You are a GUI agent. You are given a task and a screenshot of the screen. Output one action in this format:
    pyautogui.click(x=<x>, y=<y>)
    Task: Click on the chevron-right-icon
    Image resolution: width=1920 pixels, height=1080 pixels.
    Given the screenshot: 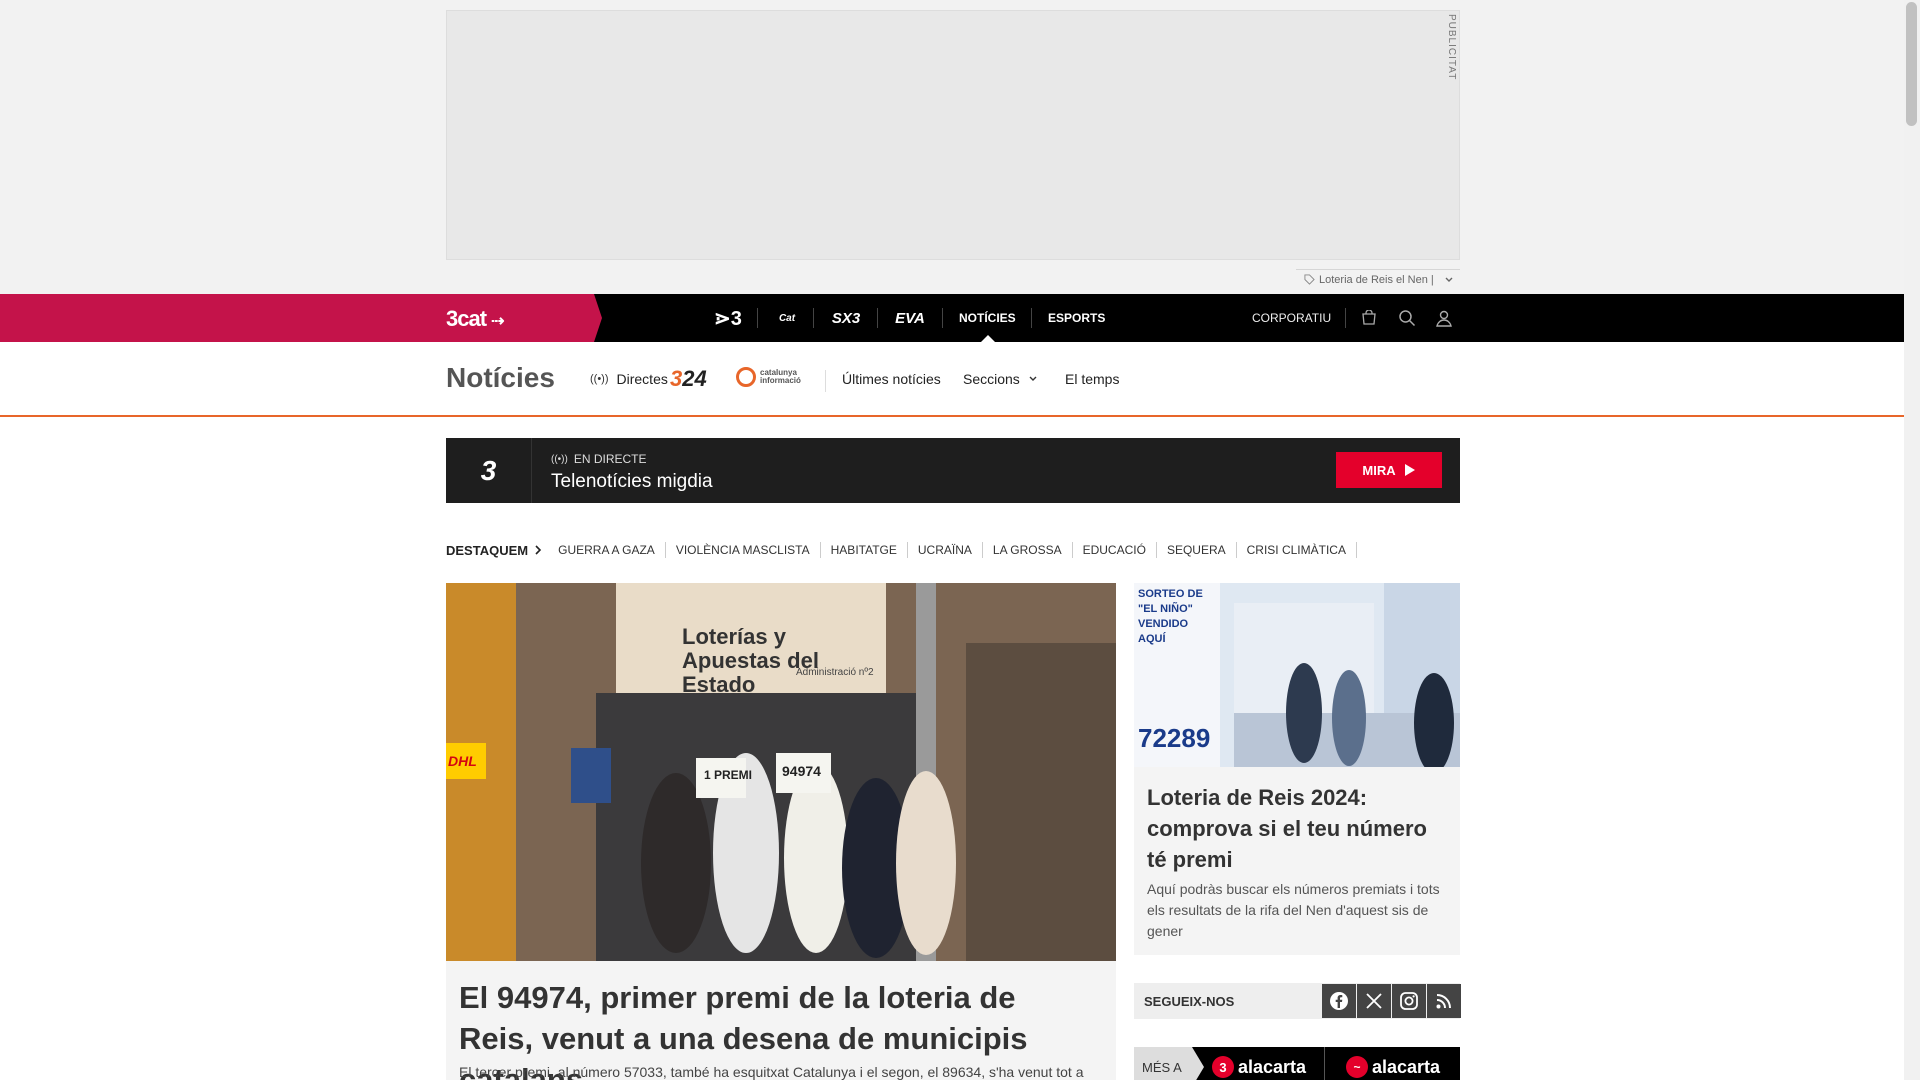 What is the action you would take?
    pyautogui.click(x=538, y=550)
    